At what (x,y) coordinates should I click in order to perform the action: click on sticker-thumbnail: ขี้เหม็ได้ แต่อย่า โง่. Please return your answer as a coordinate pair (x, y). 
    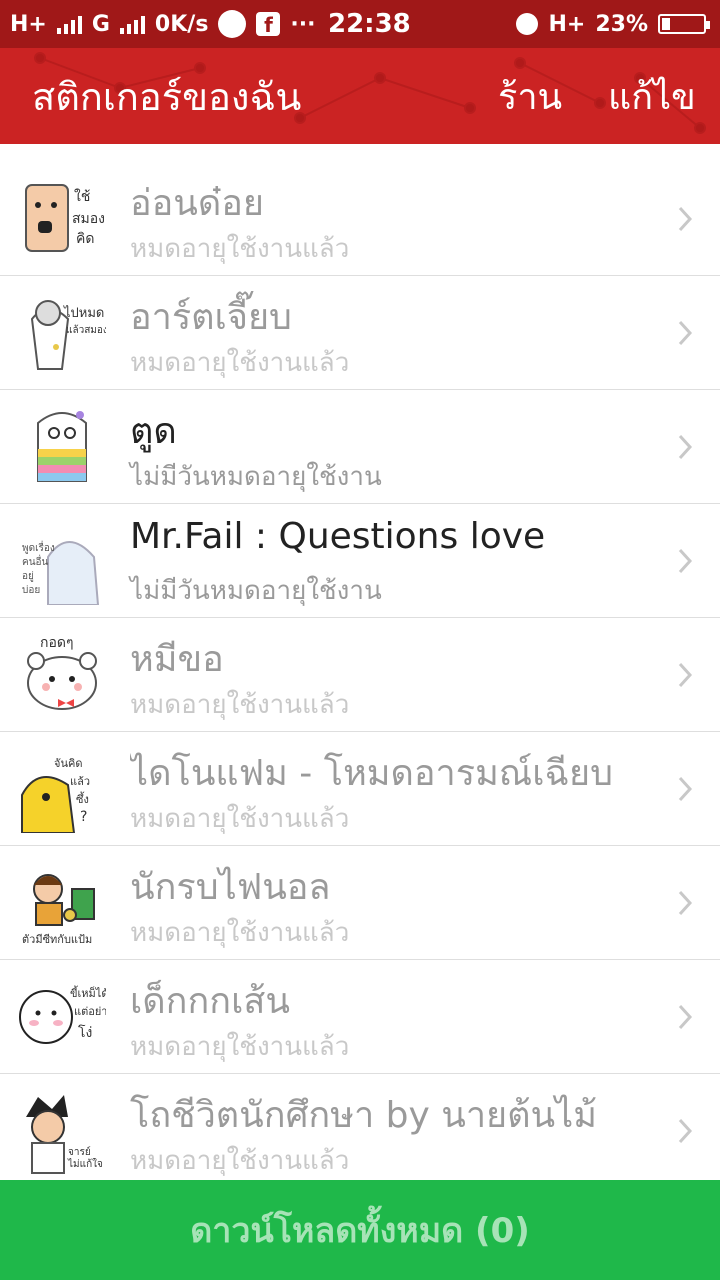
    Looking at the image, I should click on (62, 1014).